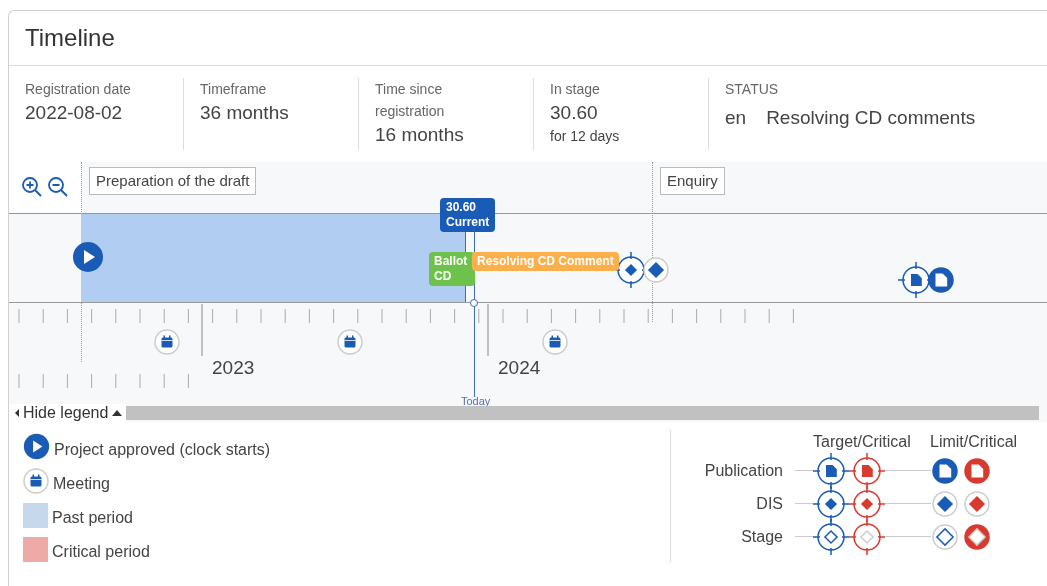  I want to click on legend-label: Critical period, so click(101, 552).